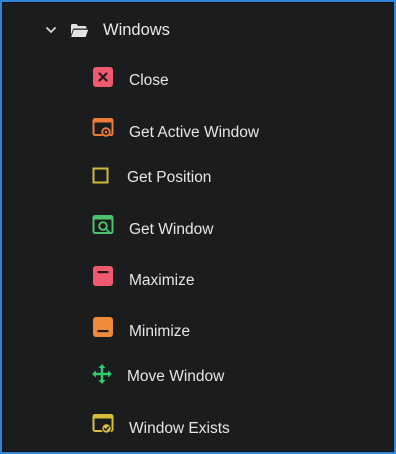  What do you see at coordinates (194, 132) in the screenshot?
I see `tree-item-label: Get Active Window` at bounding box center [194, 132].